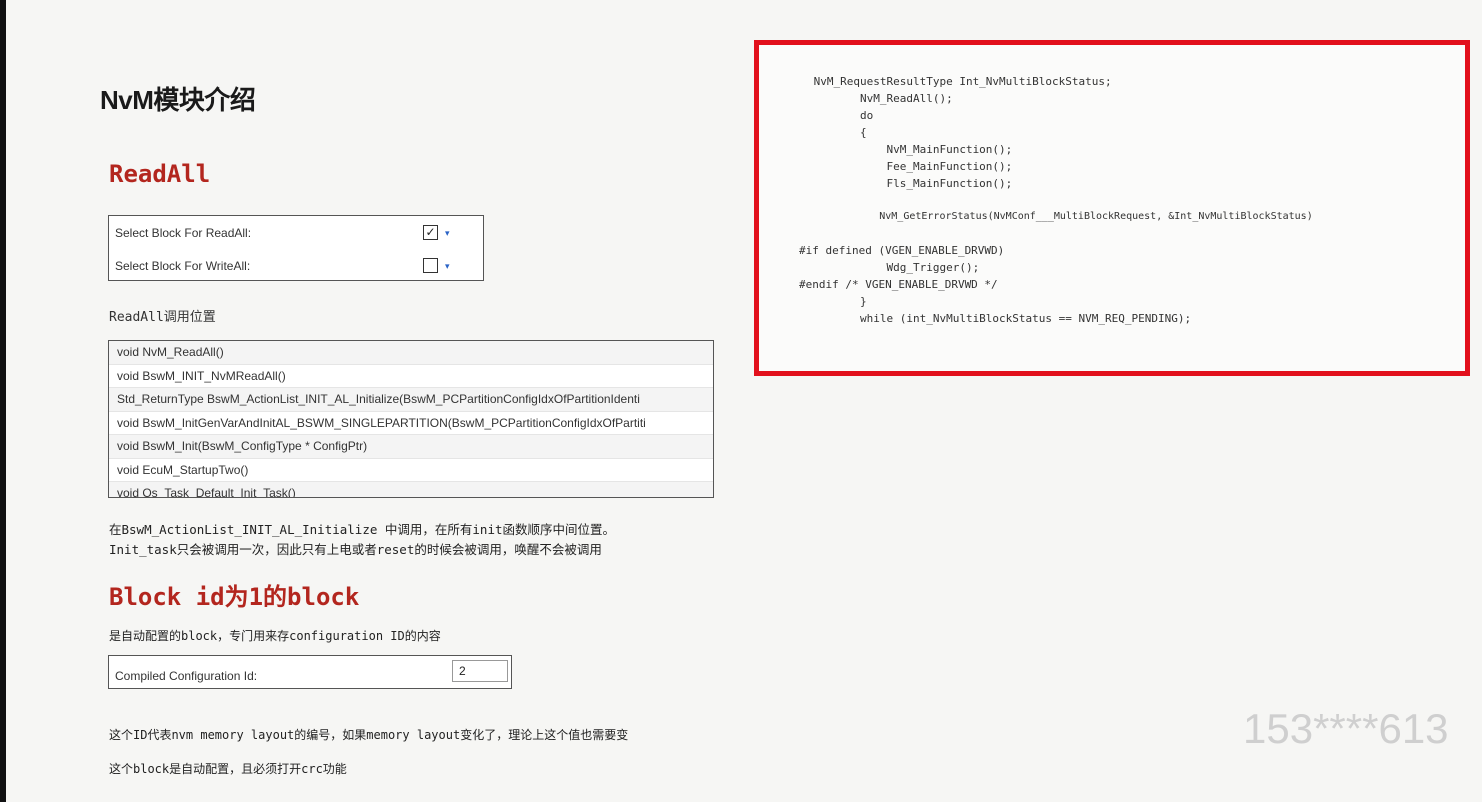 The height and width of the screenshot is (802, 1482). I want to click on page-title: NvM模块介绍, so click(178, 100).